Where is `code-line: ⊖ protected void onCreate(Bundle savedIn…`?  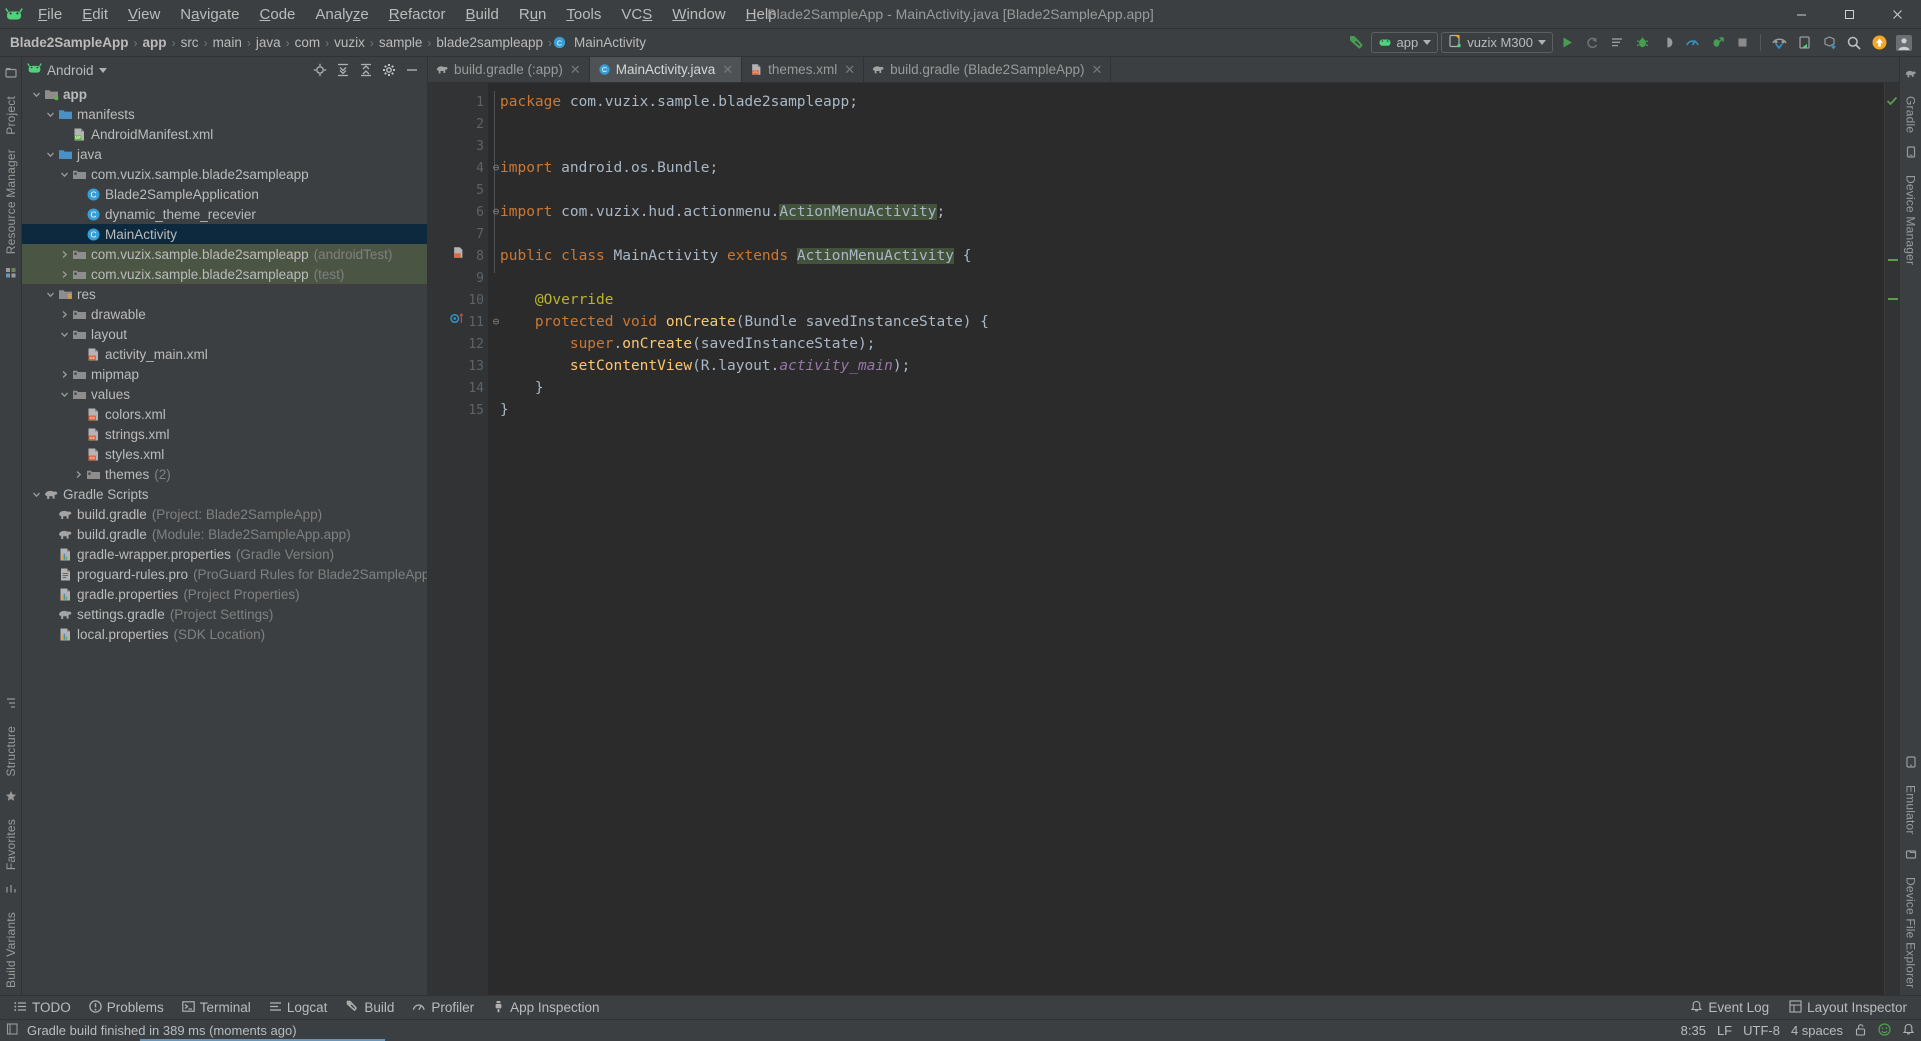 code-line: ⊖ protected void onCreate(Bundle savedIn… is located at coordinates (1186, 322).